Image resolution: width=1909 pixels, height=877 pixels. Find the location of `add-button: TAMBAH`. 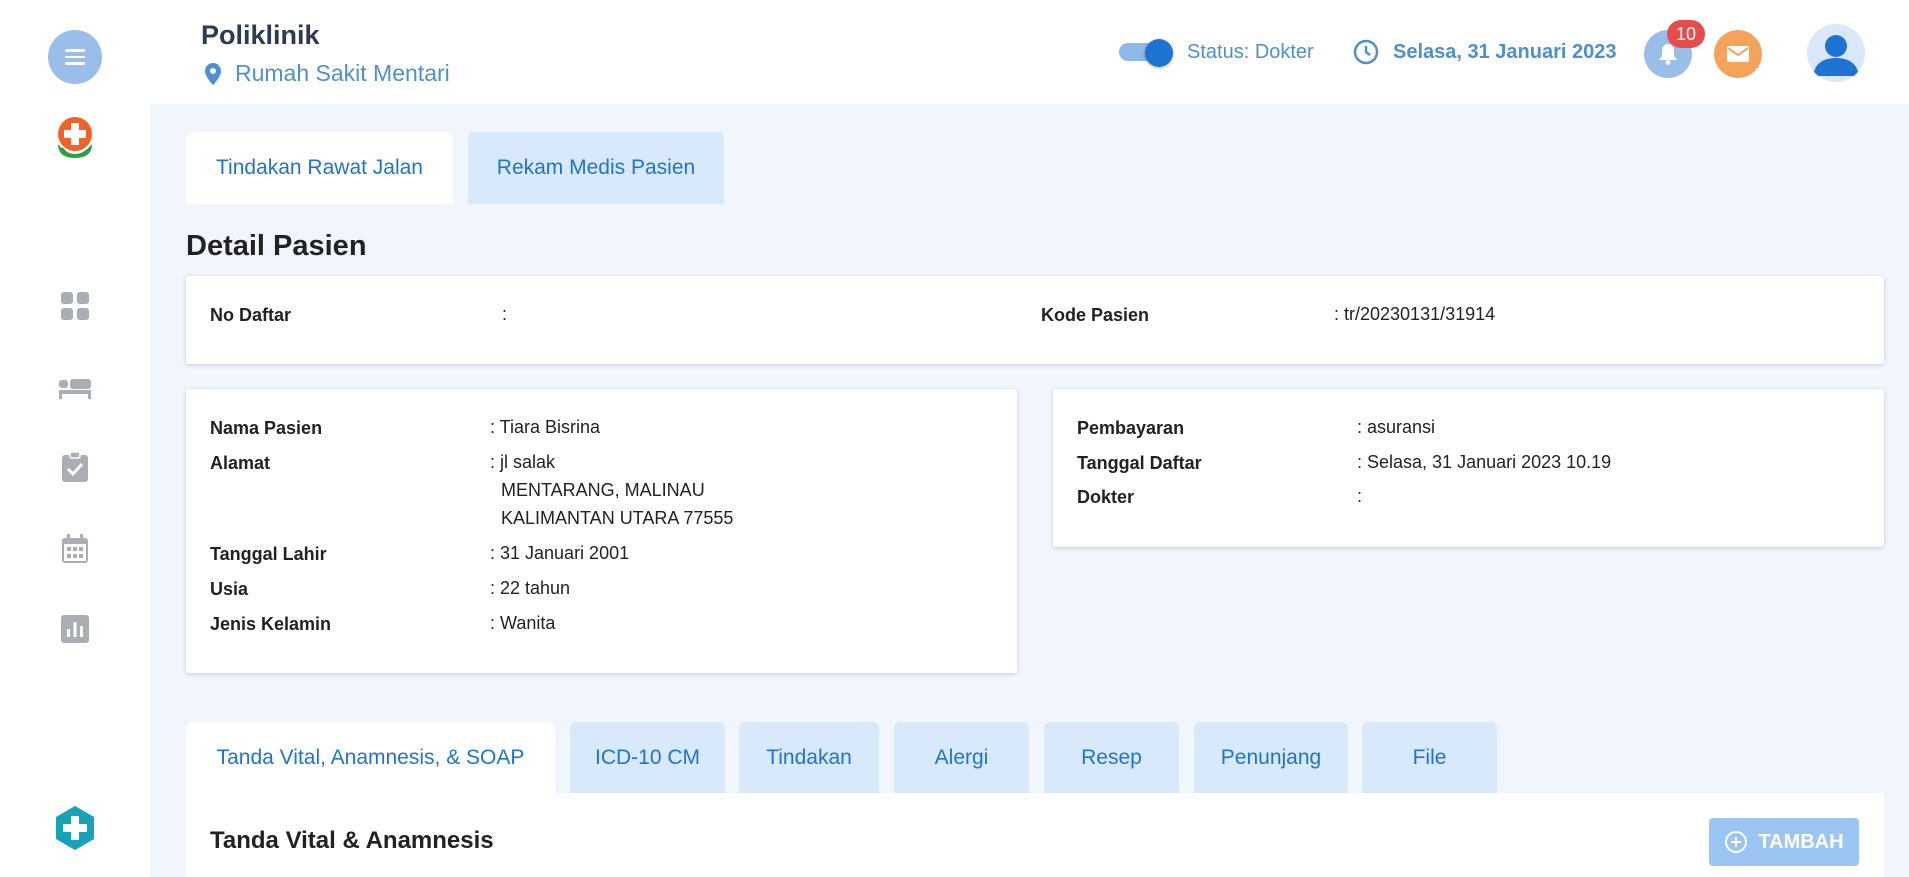

add-button: TAMBAH is located at coordinates (1784, 842).